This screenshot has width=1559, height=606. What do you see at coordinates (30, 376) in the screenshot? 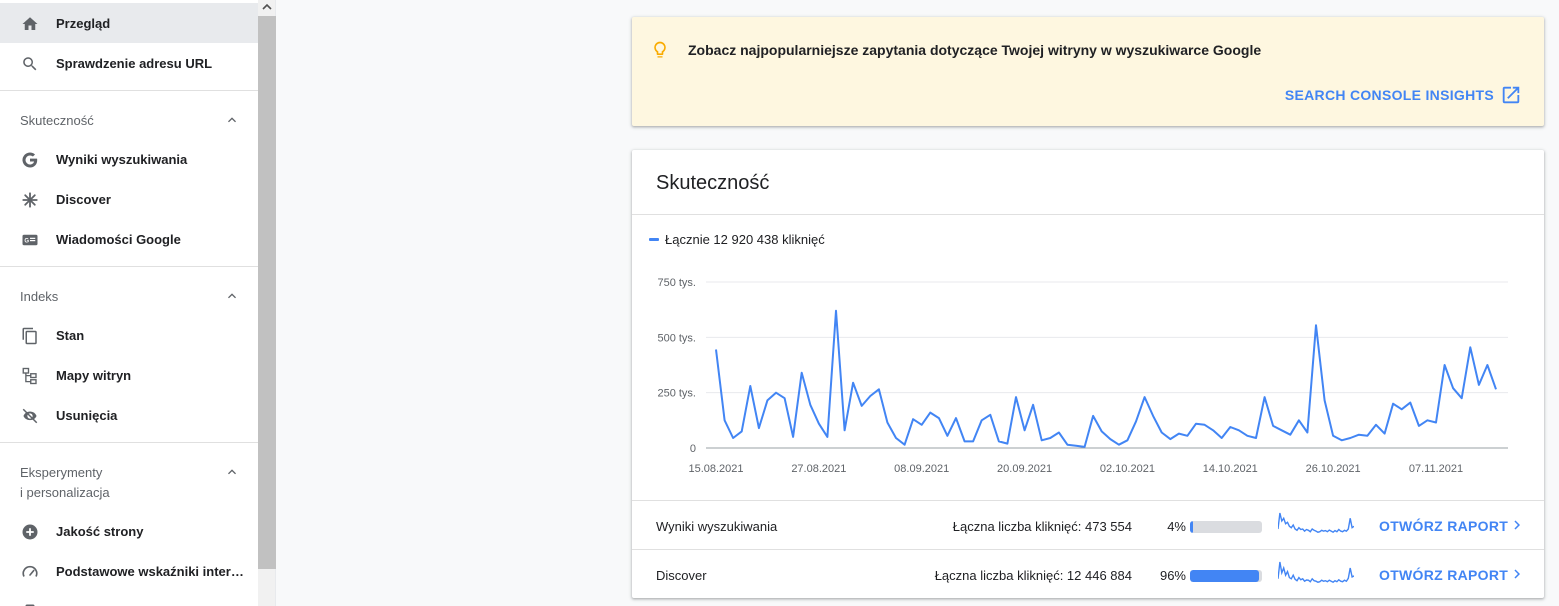
I see `sitemap-icon` at bounding box center [30, 376].